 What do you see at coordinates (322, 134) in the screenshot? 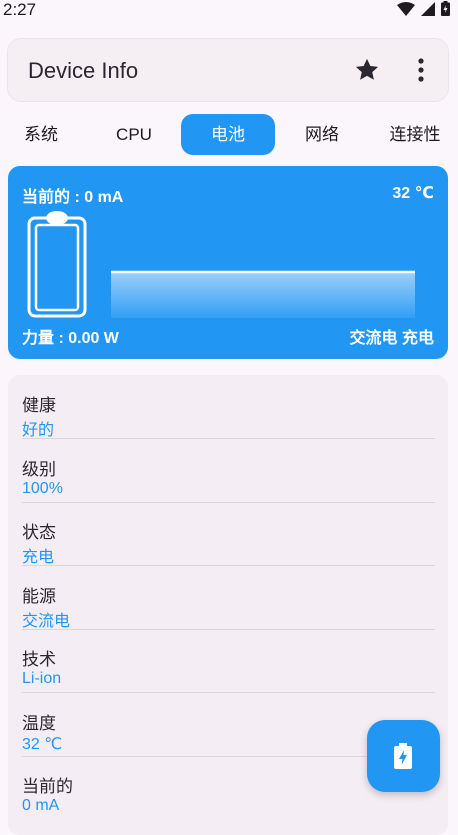
I see `tab-network: 网络` at bounding box center [322, 134].